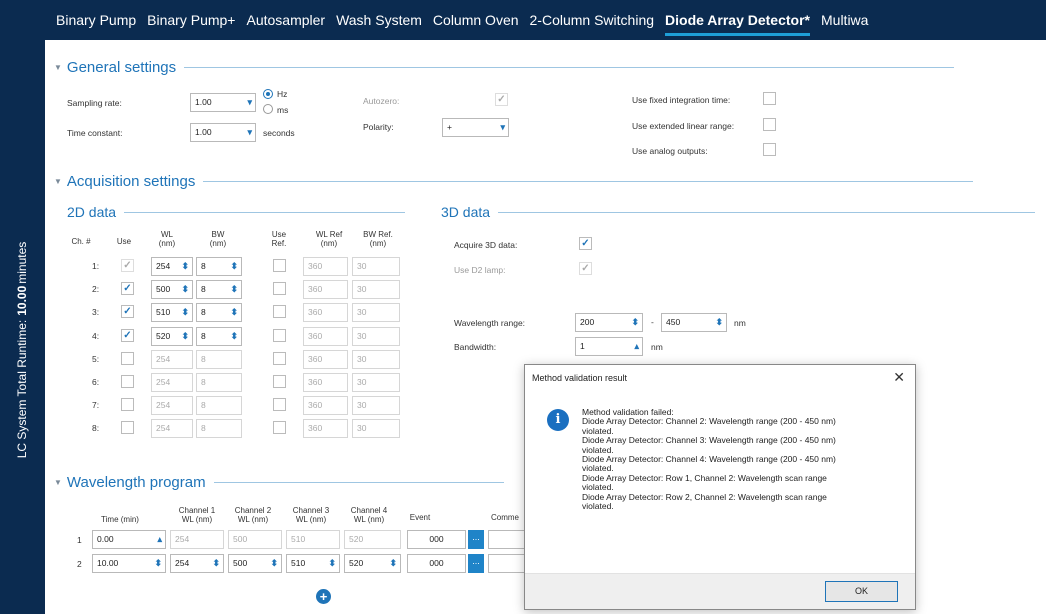 Image resolution: width=1046 pixels, height=614 pixels. I want to click on general-settings-header: ▼ General settings, so click(504, 67).